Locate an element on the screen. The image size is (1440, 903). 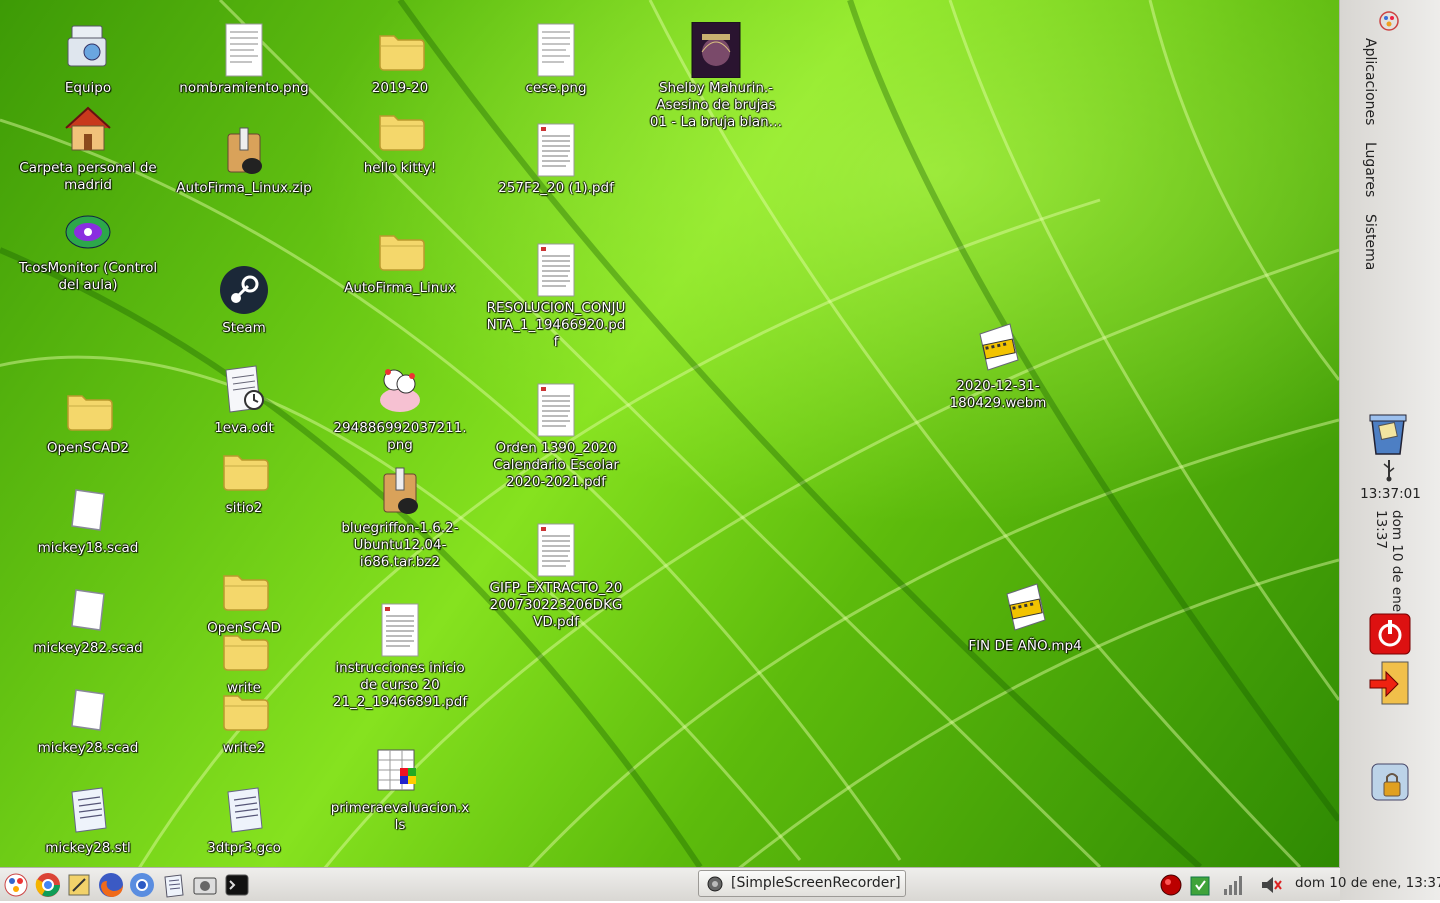
firefox-icon is located at coordinates (111, 885).